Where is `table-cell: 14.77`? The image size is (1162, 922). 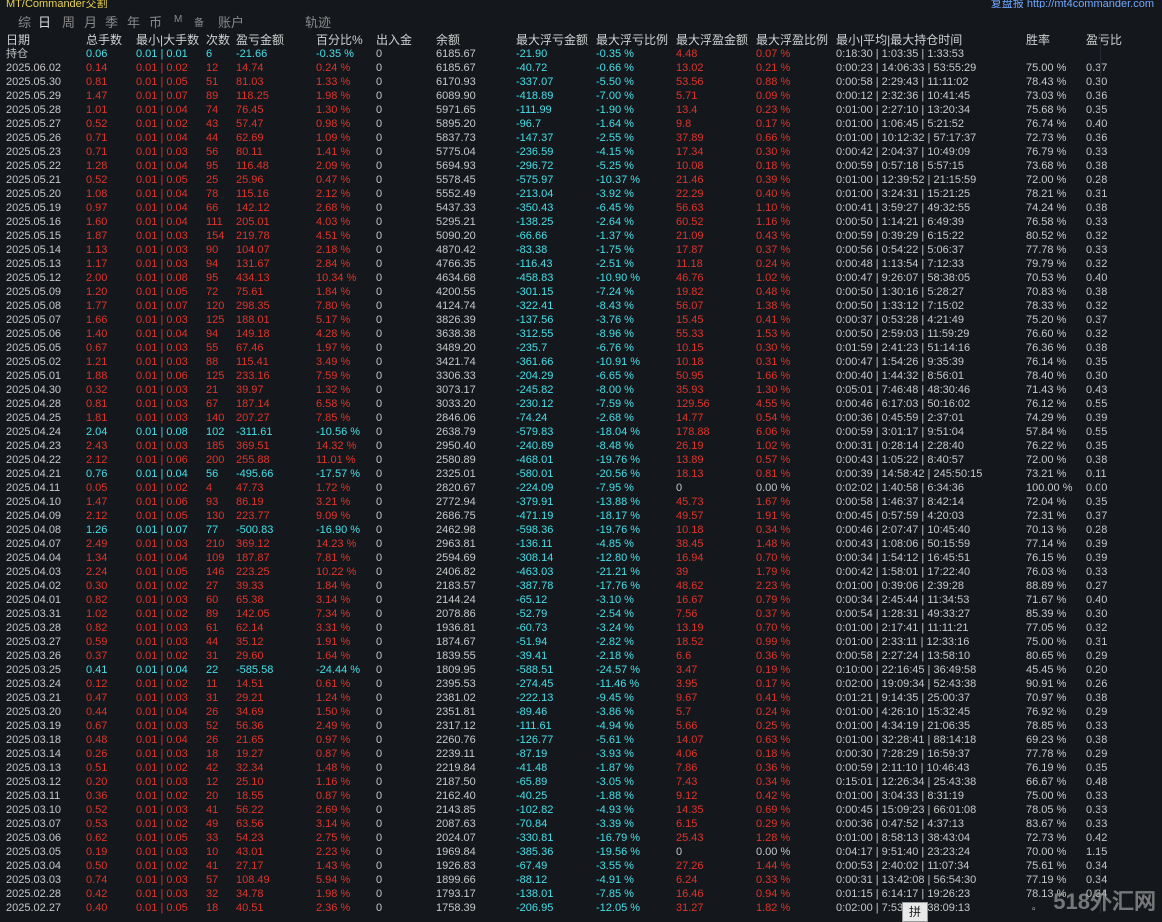
table-cell: 14.77 is located at coordinates (690, 418).